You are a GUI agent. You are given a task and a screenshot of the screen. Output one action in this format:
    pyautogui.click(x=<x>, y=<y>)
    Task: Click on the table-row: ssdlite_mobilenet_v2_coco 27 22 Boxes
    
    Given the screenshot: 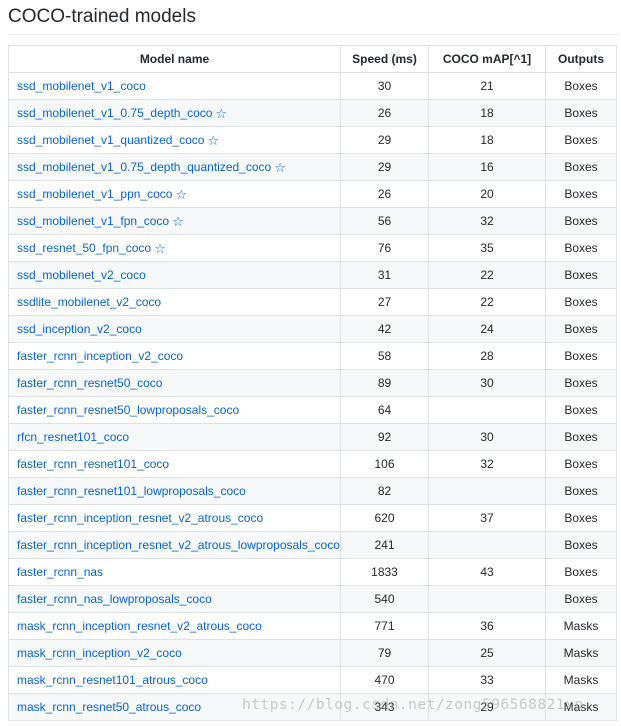 What is the action you would take?
    pyautogui.click(x=312, y=302)
    